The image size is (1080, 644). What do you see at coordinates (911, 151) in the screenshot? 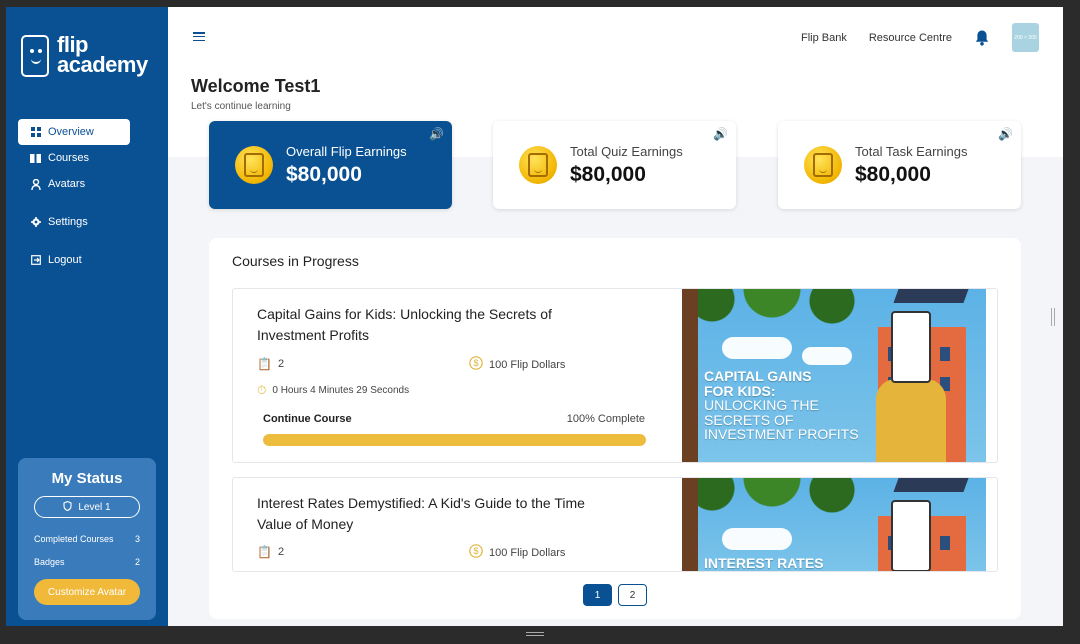
I see `earnings-label: Total Task Earnings` at bounding box center [911, 151].